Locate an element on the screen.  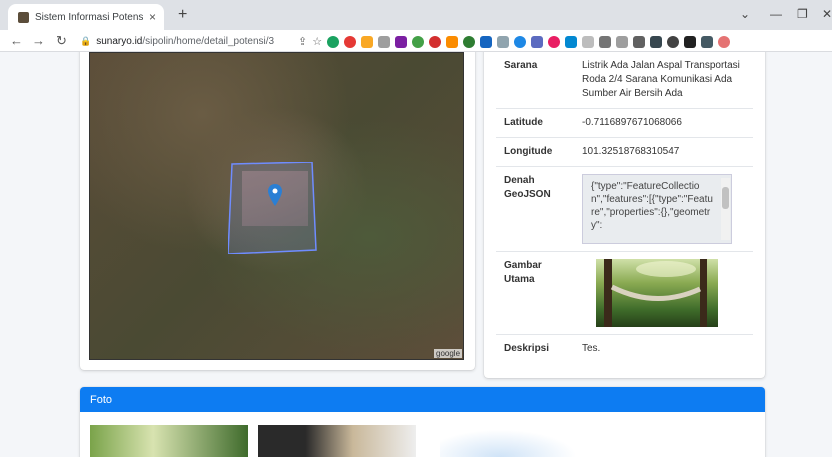
table-row: Gambar Utama is located at coordinates (624, 293).